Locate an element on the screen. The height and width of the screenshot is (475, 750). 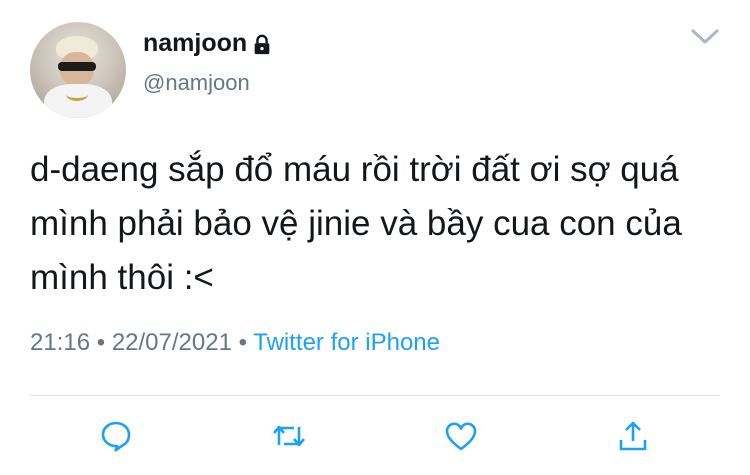
divider is located at coordinates (375, 395).